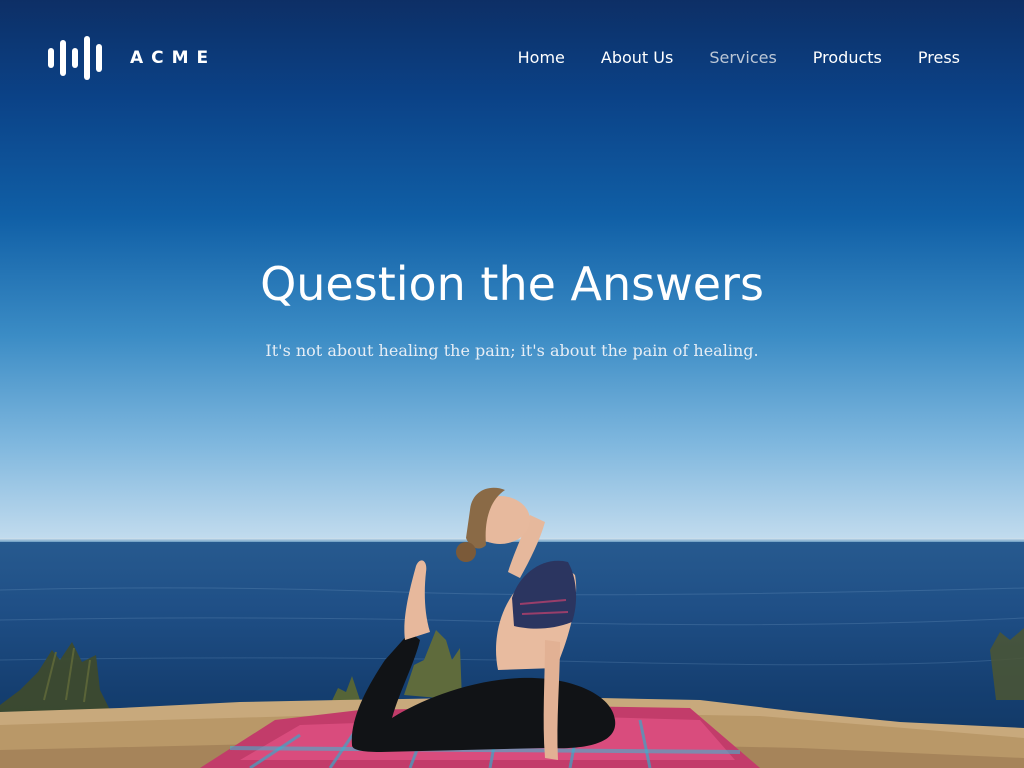 The width and height of the screenshot is (1024, 768). I want to click on nav-item-products: Products, so click(847, 58).